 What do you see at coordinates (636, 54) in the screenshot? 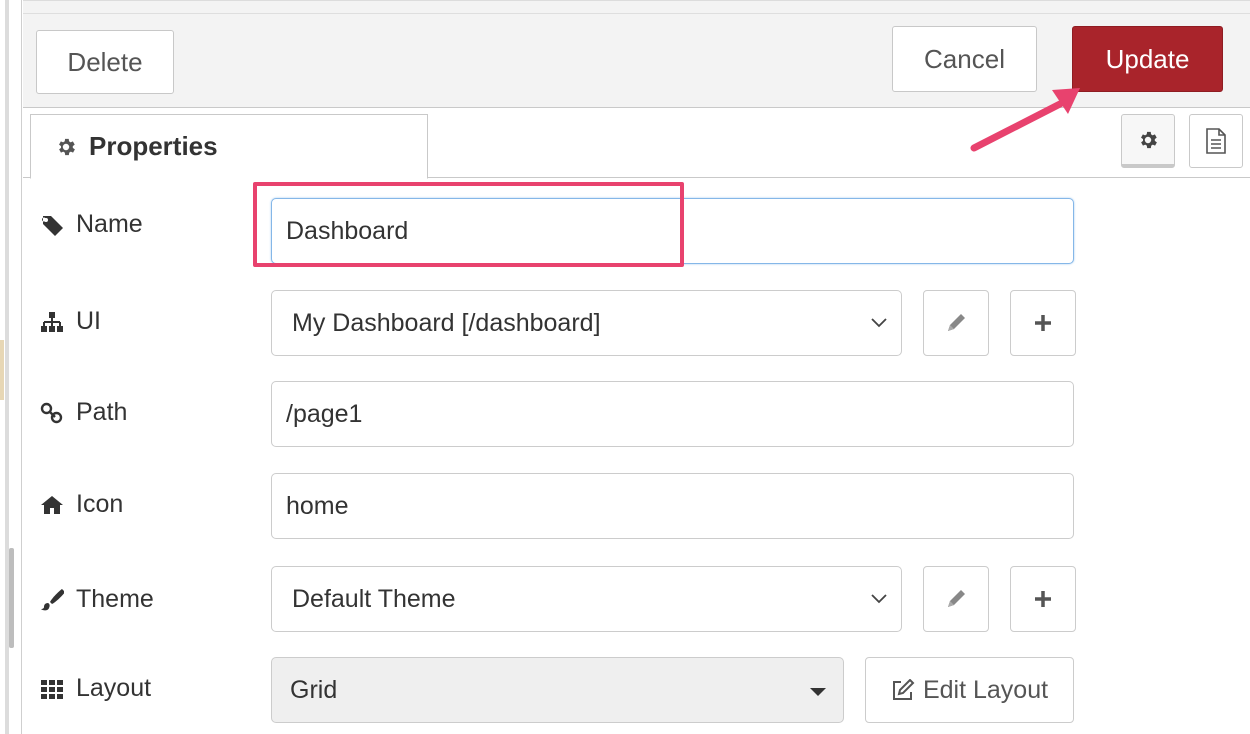
I see `dialog-toolbar: Delete Cancel Update` at bounding box center [636, 54].